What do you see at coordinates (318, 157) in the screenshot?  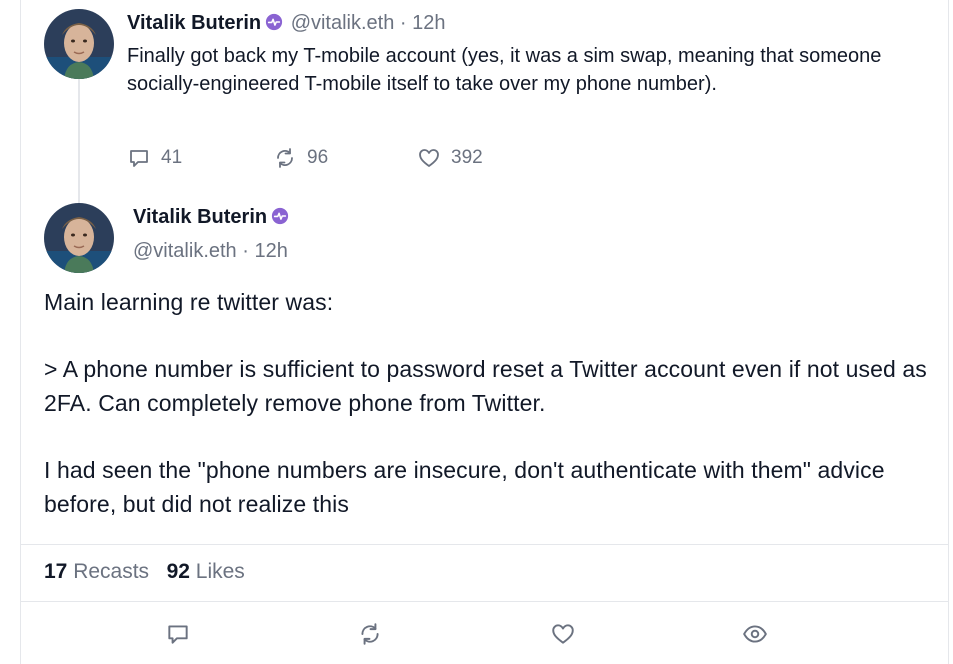 I see `recast-count: 96` at bounding box center [318, 157].